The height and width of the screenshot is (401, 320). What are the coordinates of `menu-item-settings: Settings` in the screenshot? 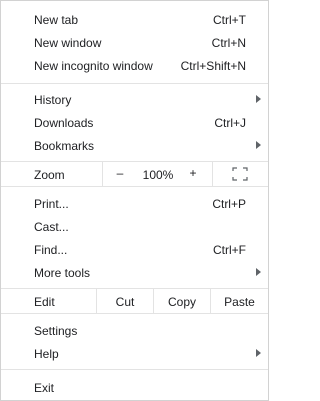 It's located at (134, 330).